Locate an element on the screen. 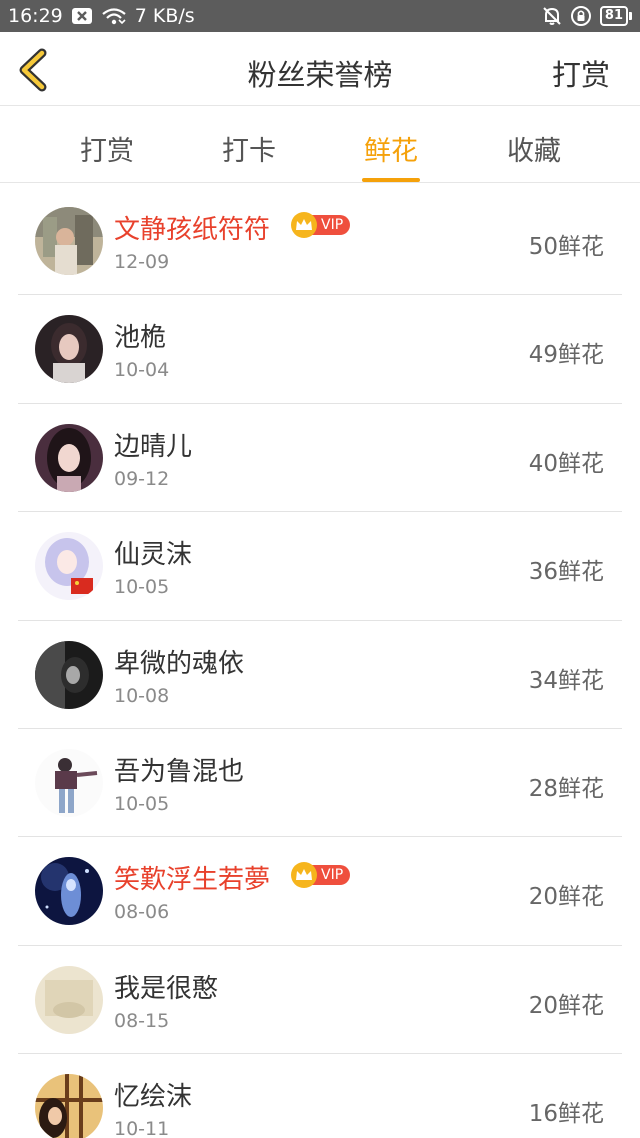 Image resolution: width=640 pixels, height=1138 pixels. fan-name: 边晴儿 is located at coordinates (153, 446).